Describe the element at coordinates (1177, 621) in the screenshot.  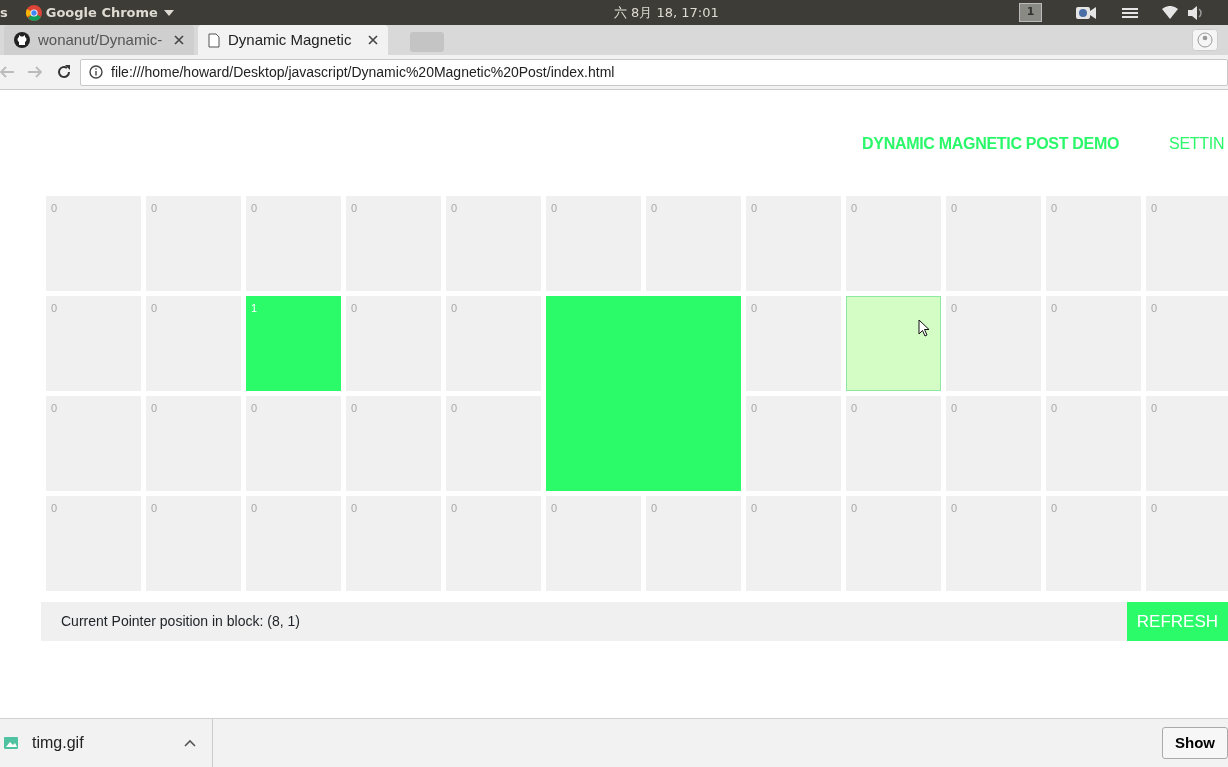
I see `refresh-button: REFRESH` at that location.